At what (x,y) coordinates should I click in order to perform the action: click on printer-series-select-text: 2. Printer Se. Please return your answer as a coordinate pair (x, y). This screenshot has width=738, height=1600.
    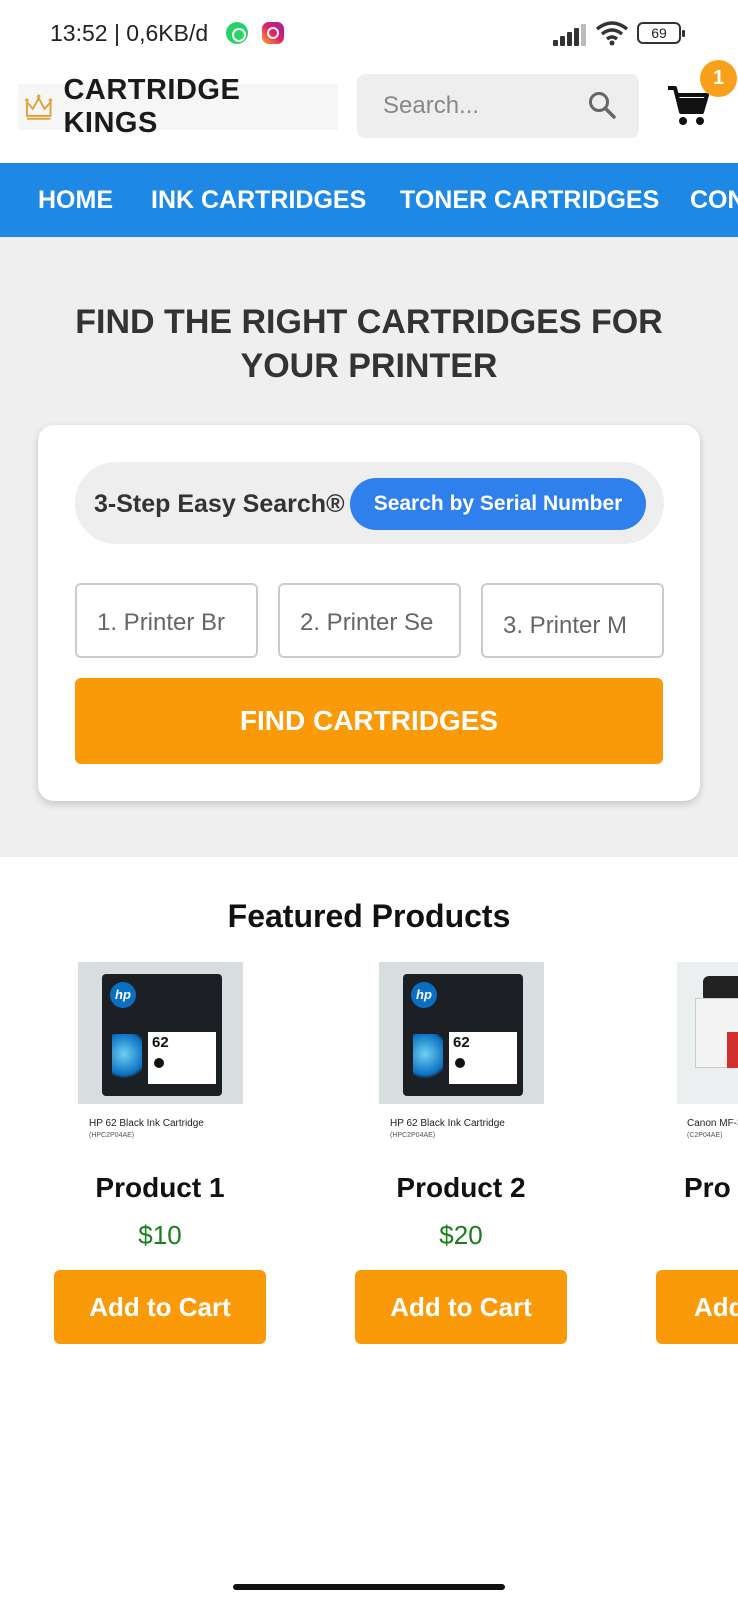
    Looking at the image, I should click on (367, 622).